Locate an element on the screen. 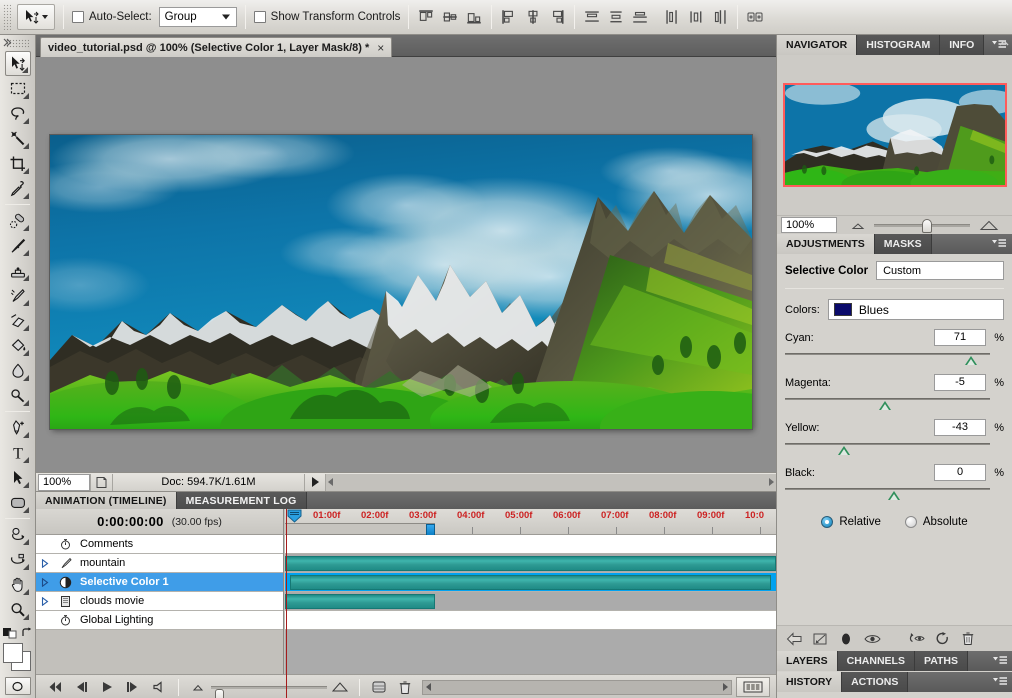  track-clouds-movie is located at coordinates (530, 601).